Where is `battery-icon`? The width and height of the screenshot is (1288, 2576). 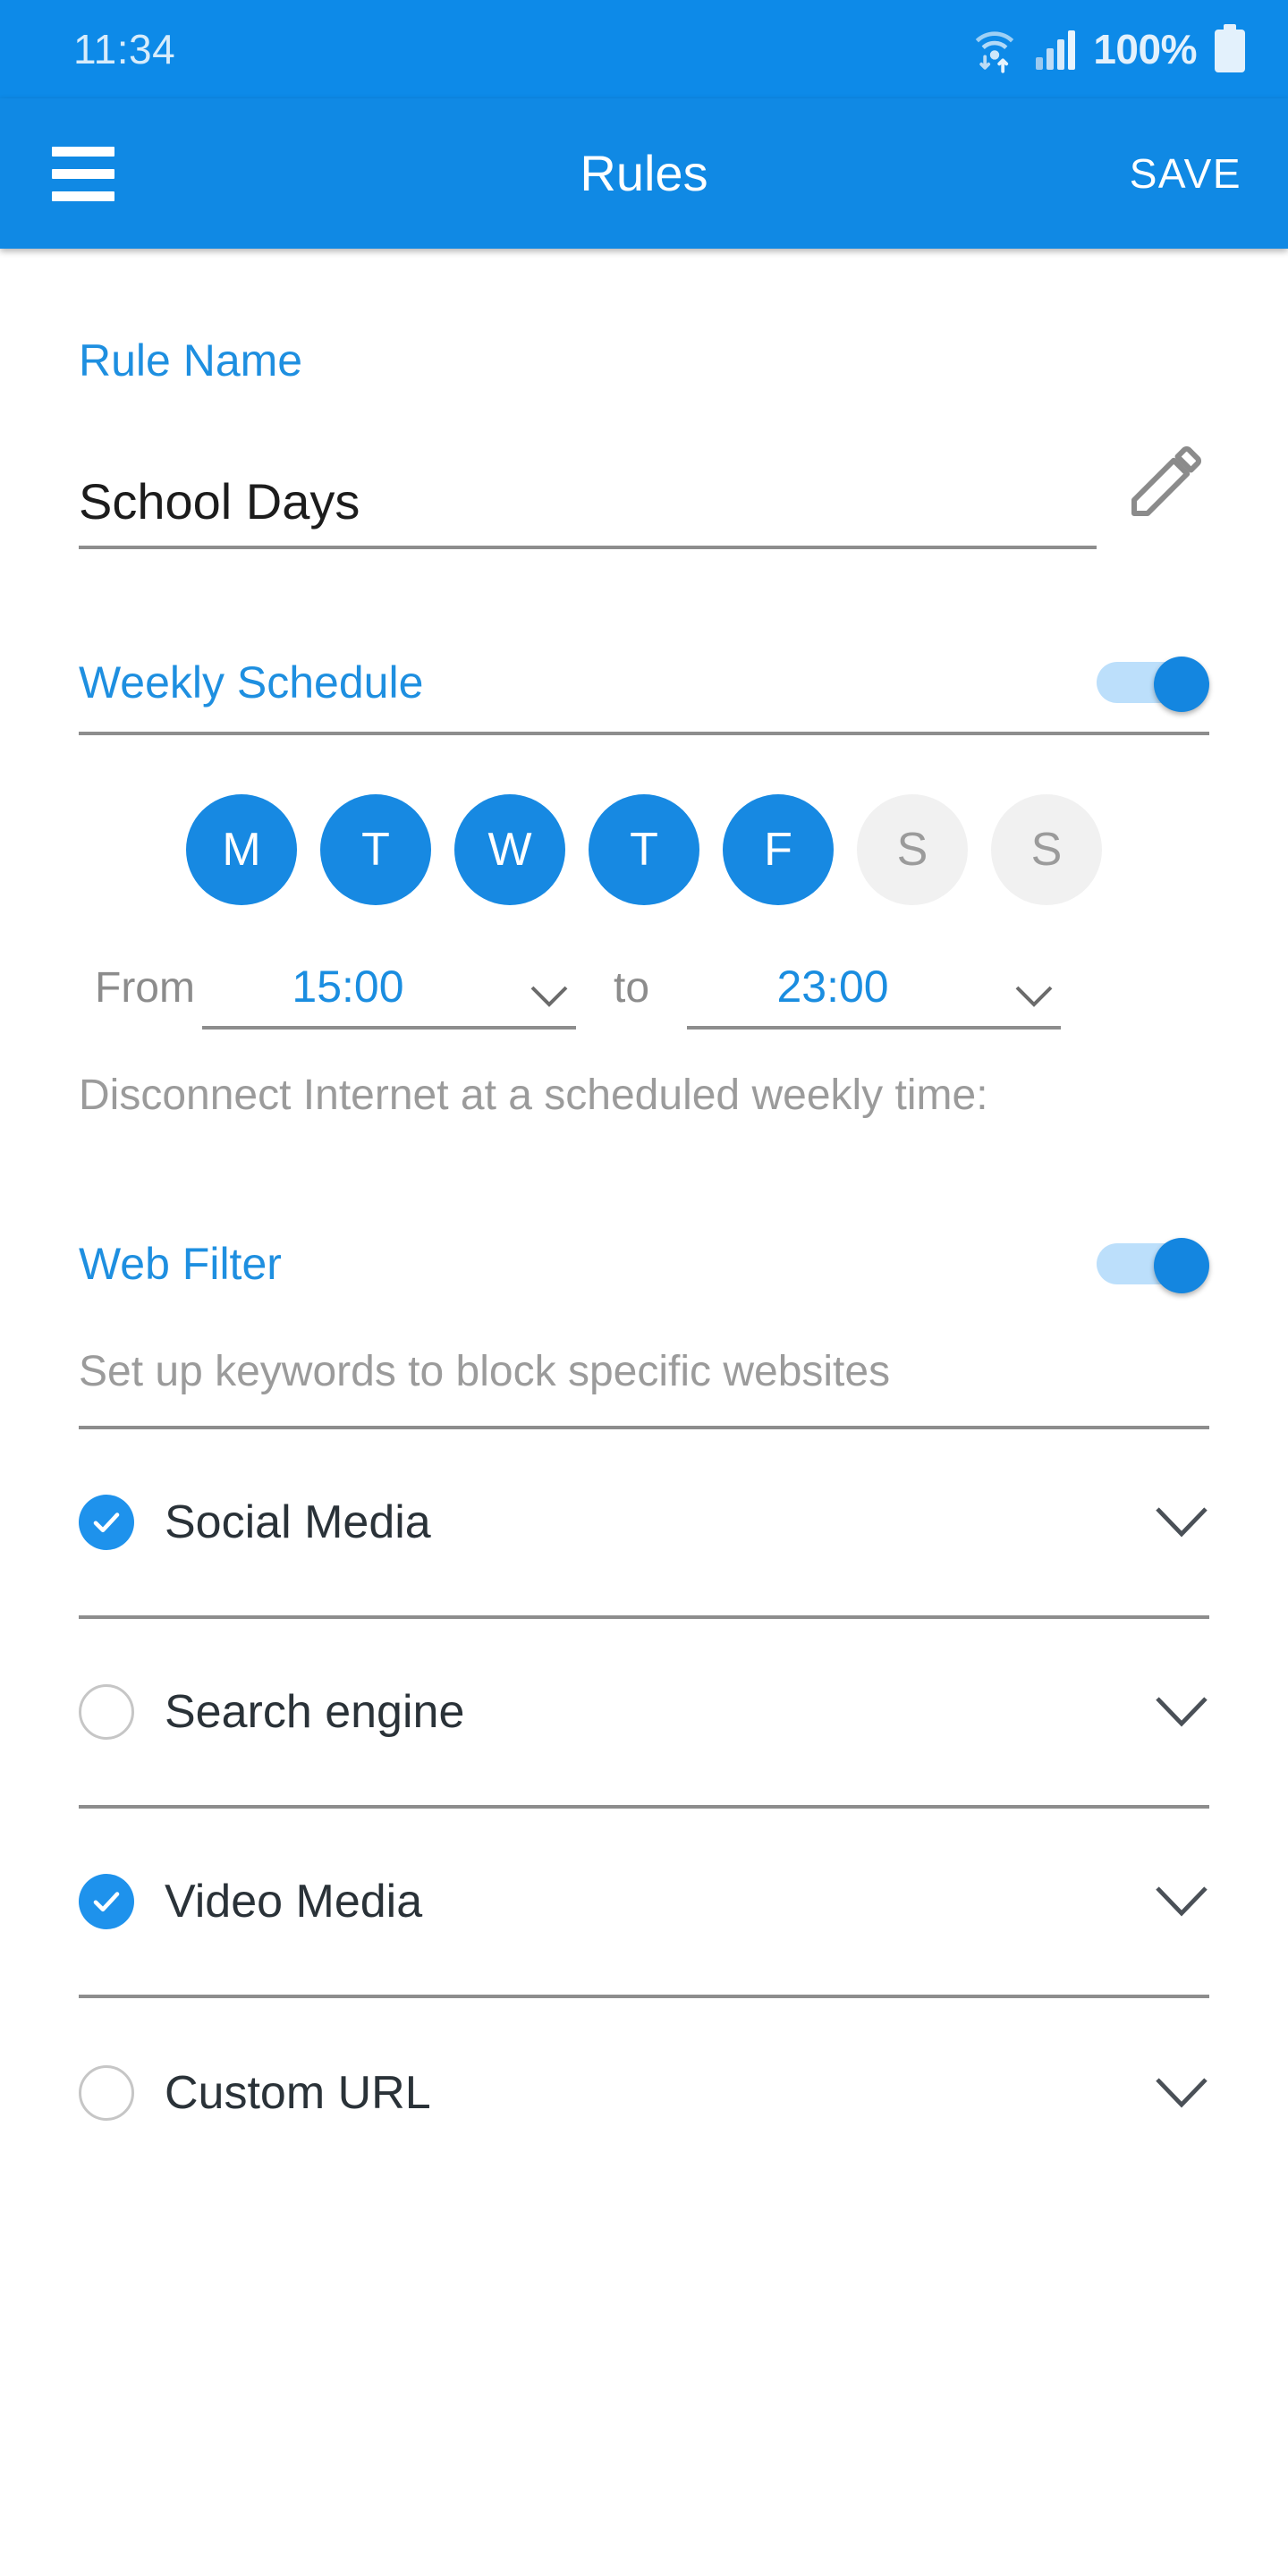 battery-icon is located at coordinates (1230, 48).